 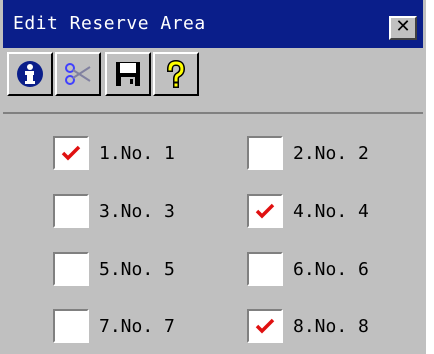 I want to click on info-button, so click(x=30, y=74).